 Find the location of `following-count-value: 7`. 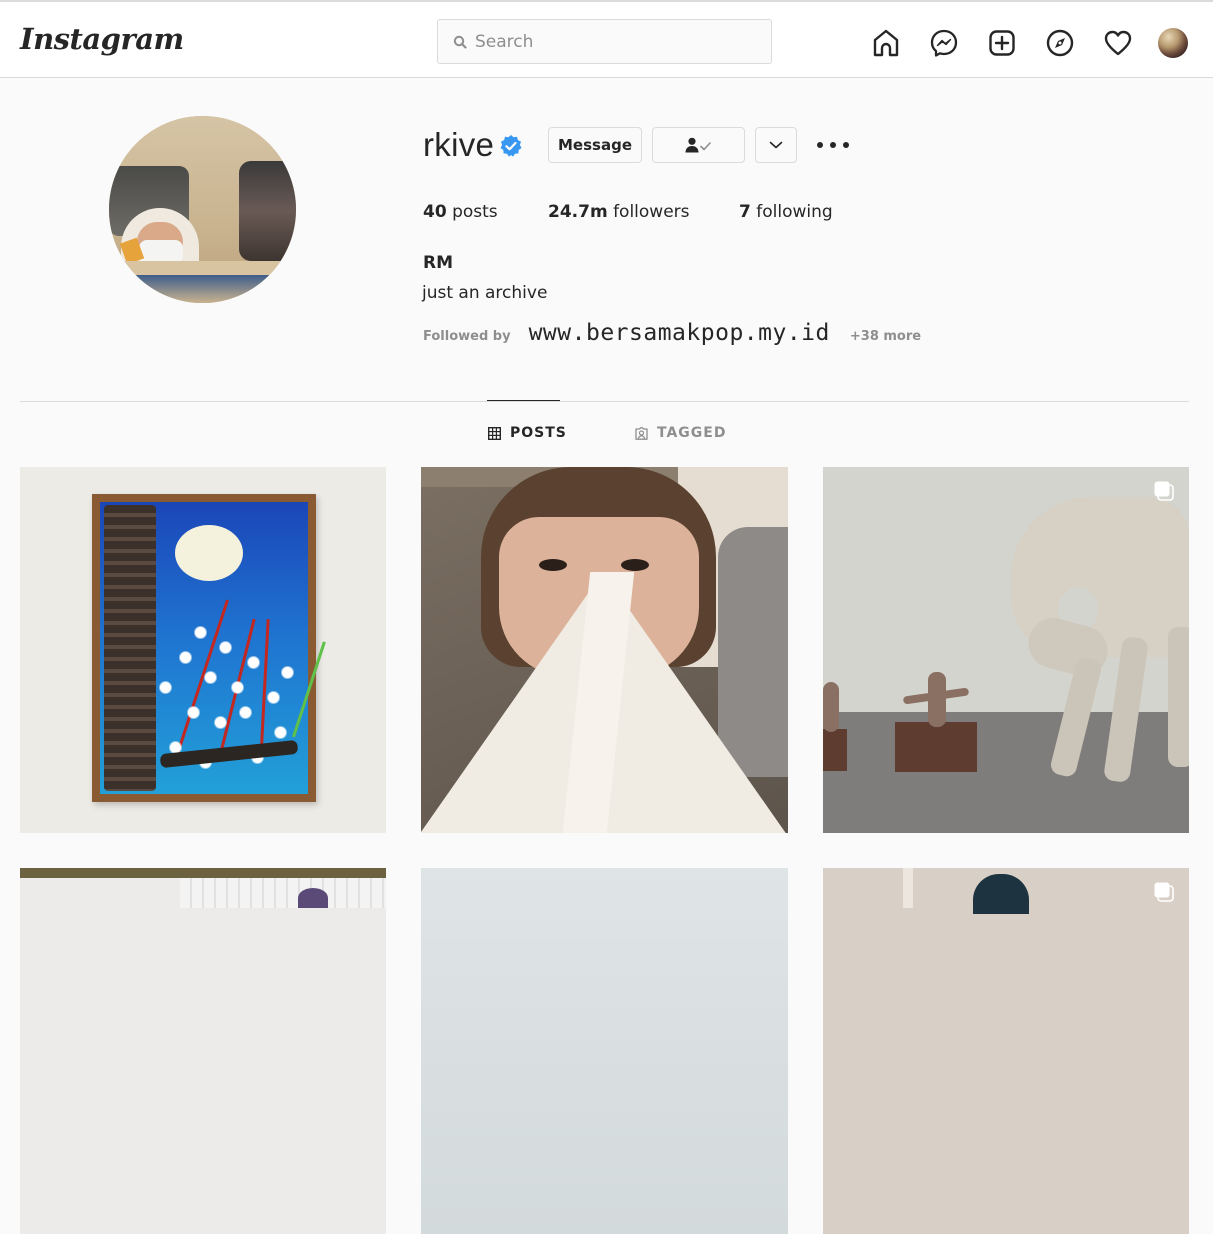

following-count-value: 7 is located at coordinates (745, 212).